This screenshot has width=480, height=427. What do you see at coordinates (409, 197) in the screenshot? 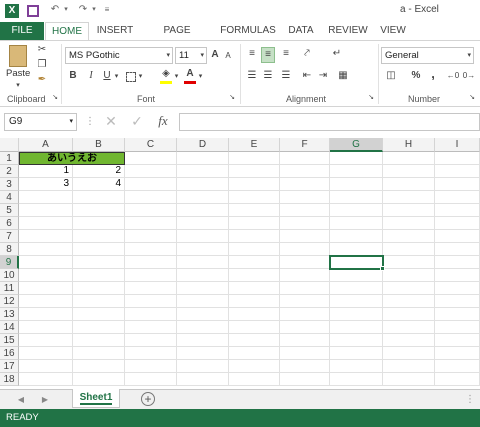
I see `cell-h4` at bounding box center [409, 197].